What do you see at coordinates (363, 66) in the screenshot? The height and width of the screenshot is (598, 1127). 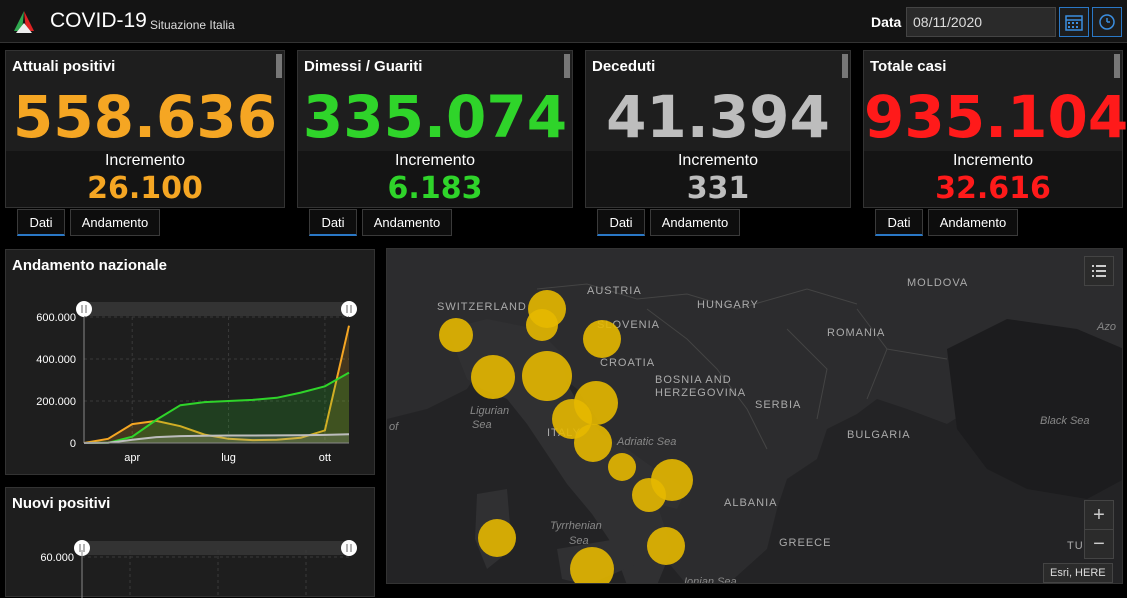 I see `card-title: Dimessi / Guariti` at bounding box center [363, 66].